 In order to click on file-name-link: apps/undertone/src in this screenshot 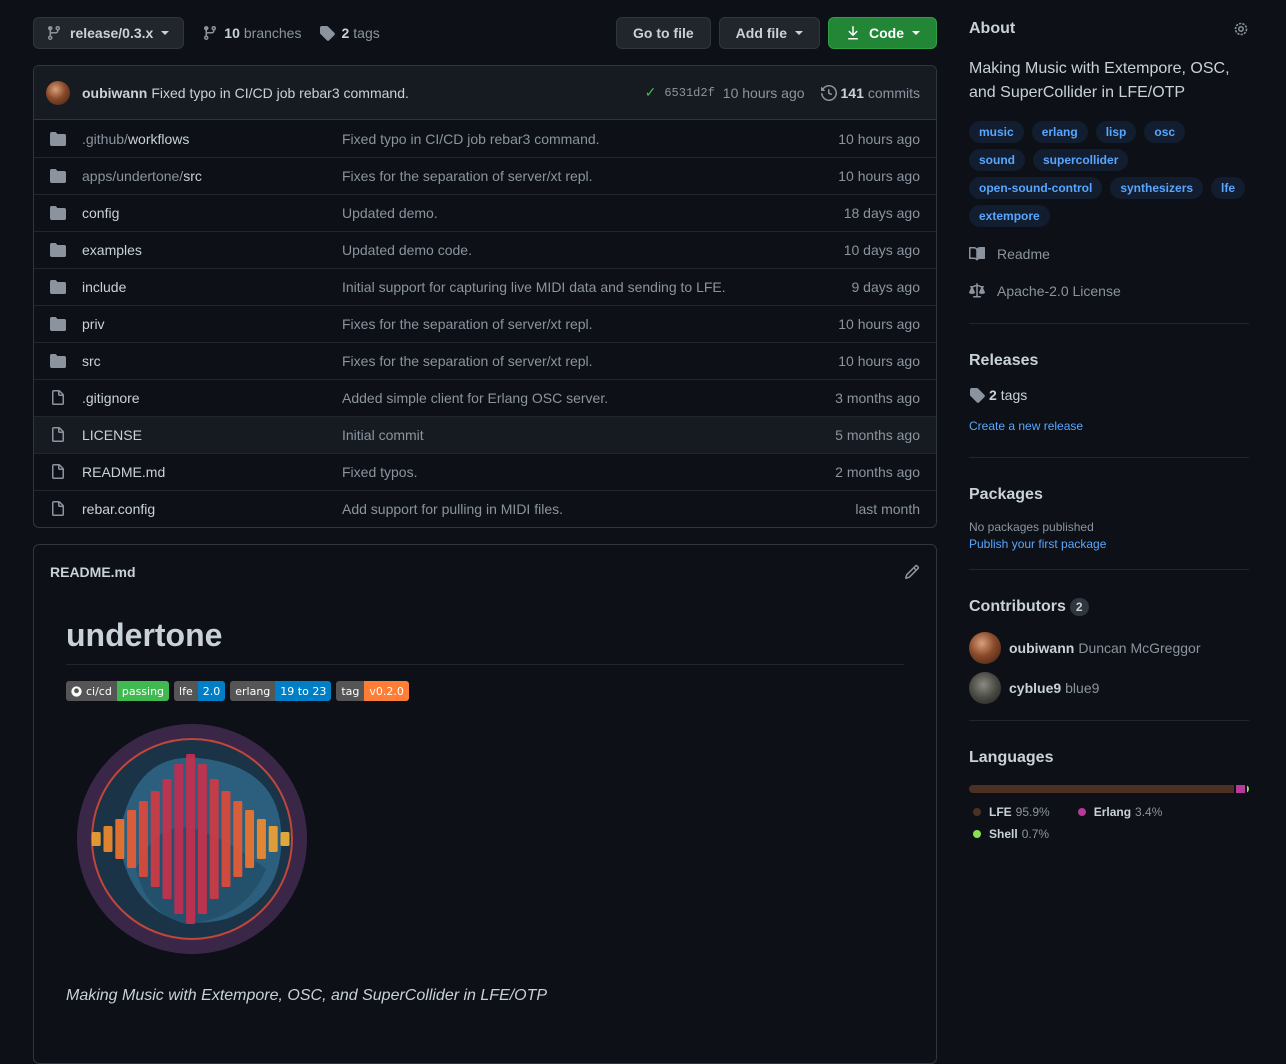, I will do `click(212, 176)`.